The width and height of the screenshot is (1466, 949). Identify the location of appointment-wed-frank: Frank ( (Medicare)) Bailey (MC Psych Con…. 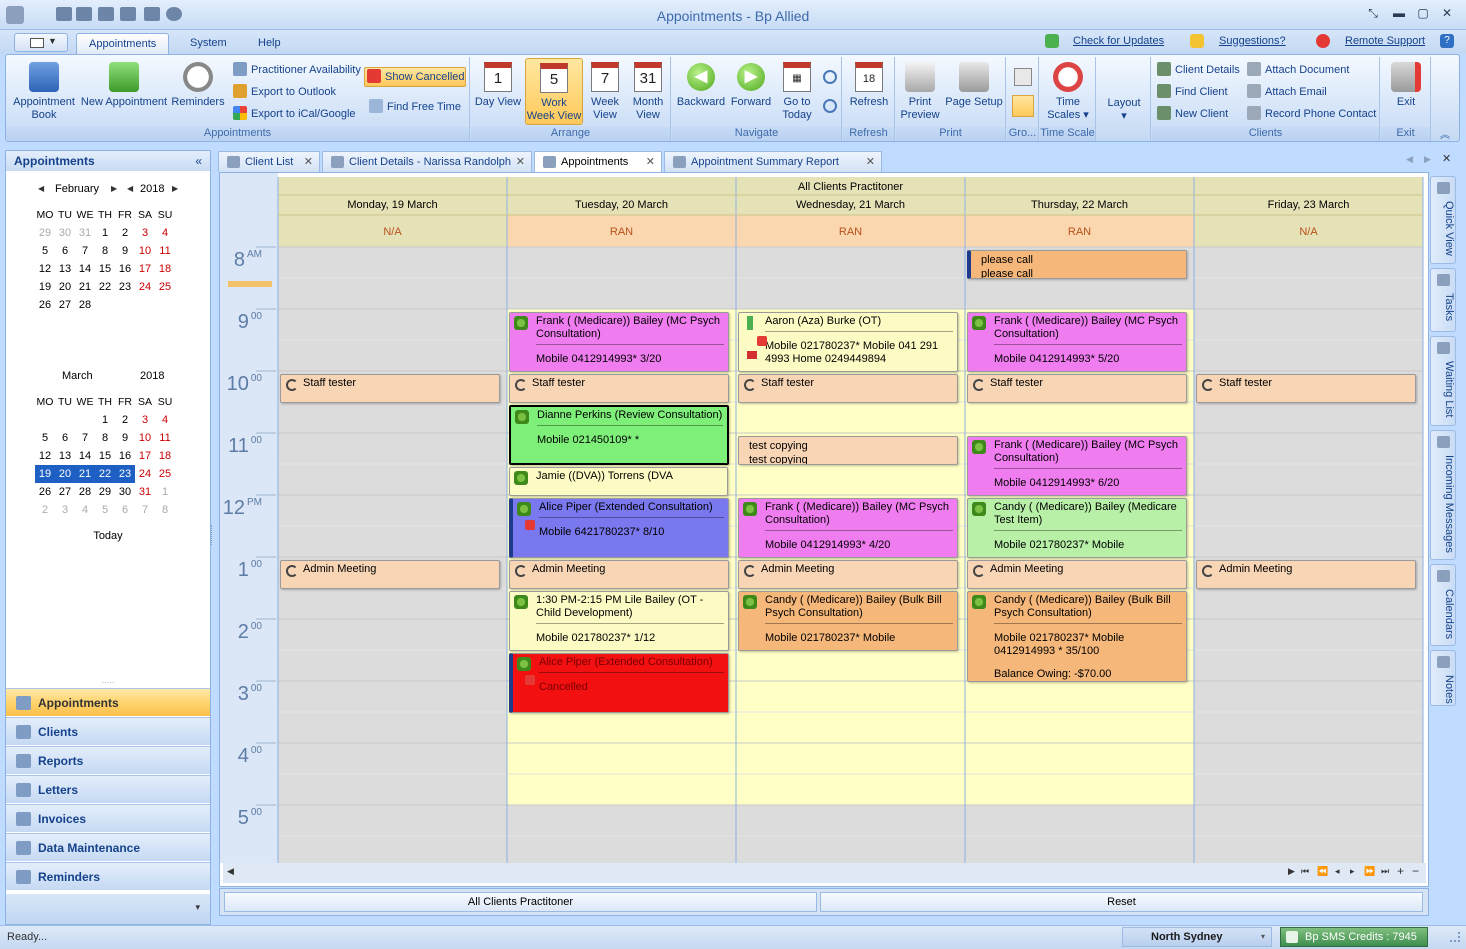
(848, 528).